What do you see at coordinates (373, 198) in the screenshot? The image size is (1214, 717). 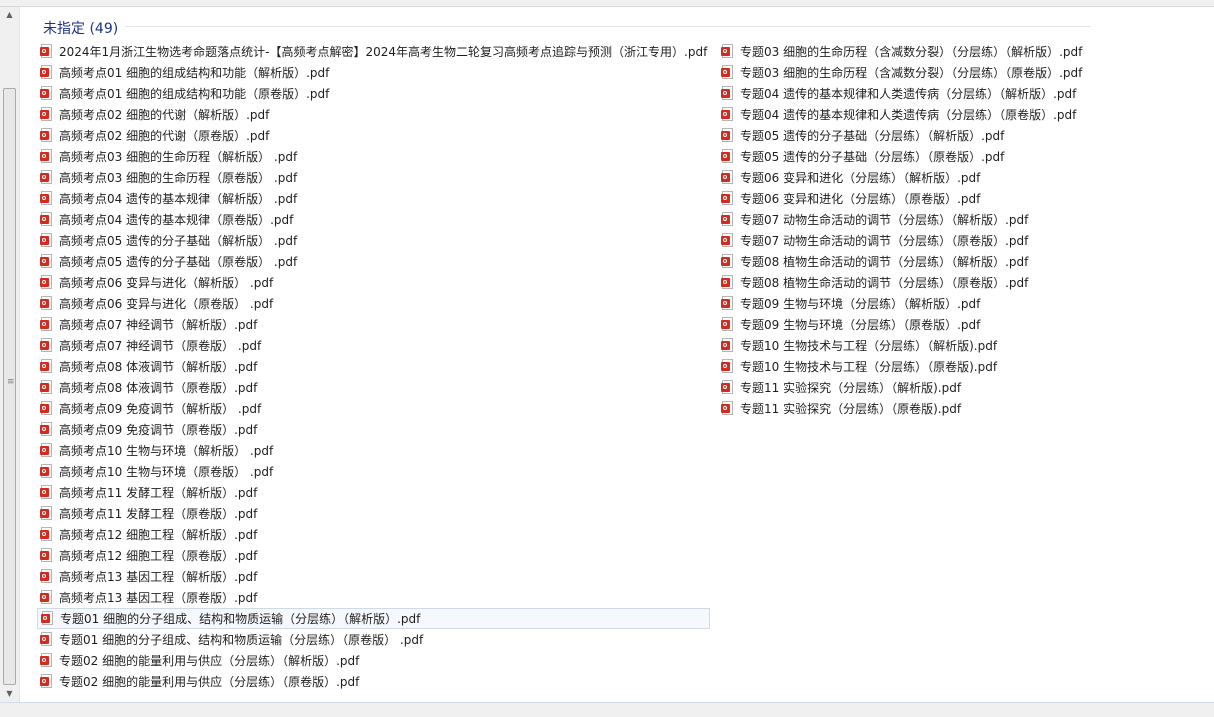 I see `file-item: 高频考点04 遗传的基本规律（解析版） .pdf` at bounding box center [373, 198].